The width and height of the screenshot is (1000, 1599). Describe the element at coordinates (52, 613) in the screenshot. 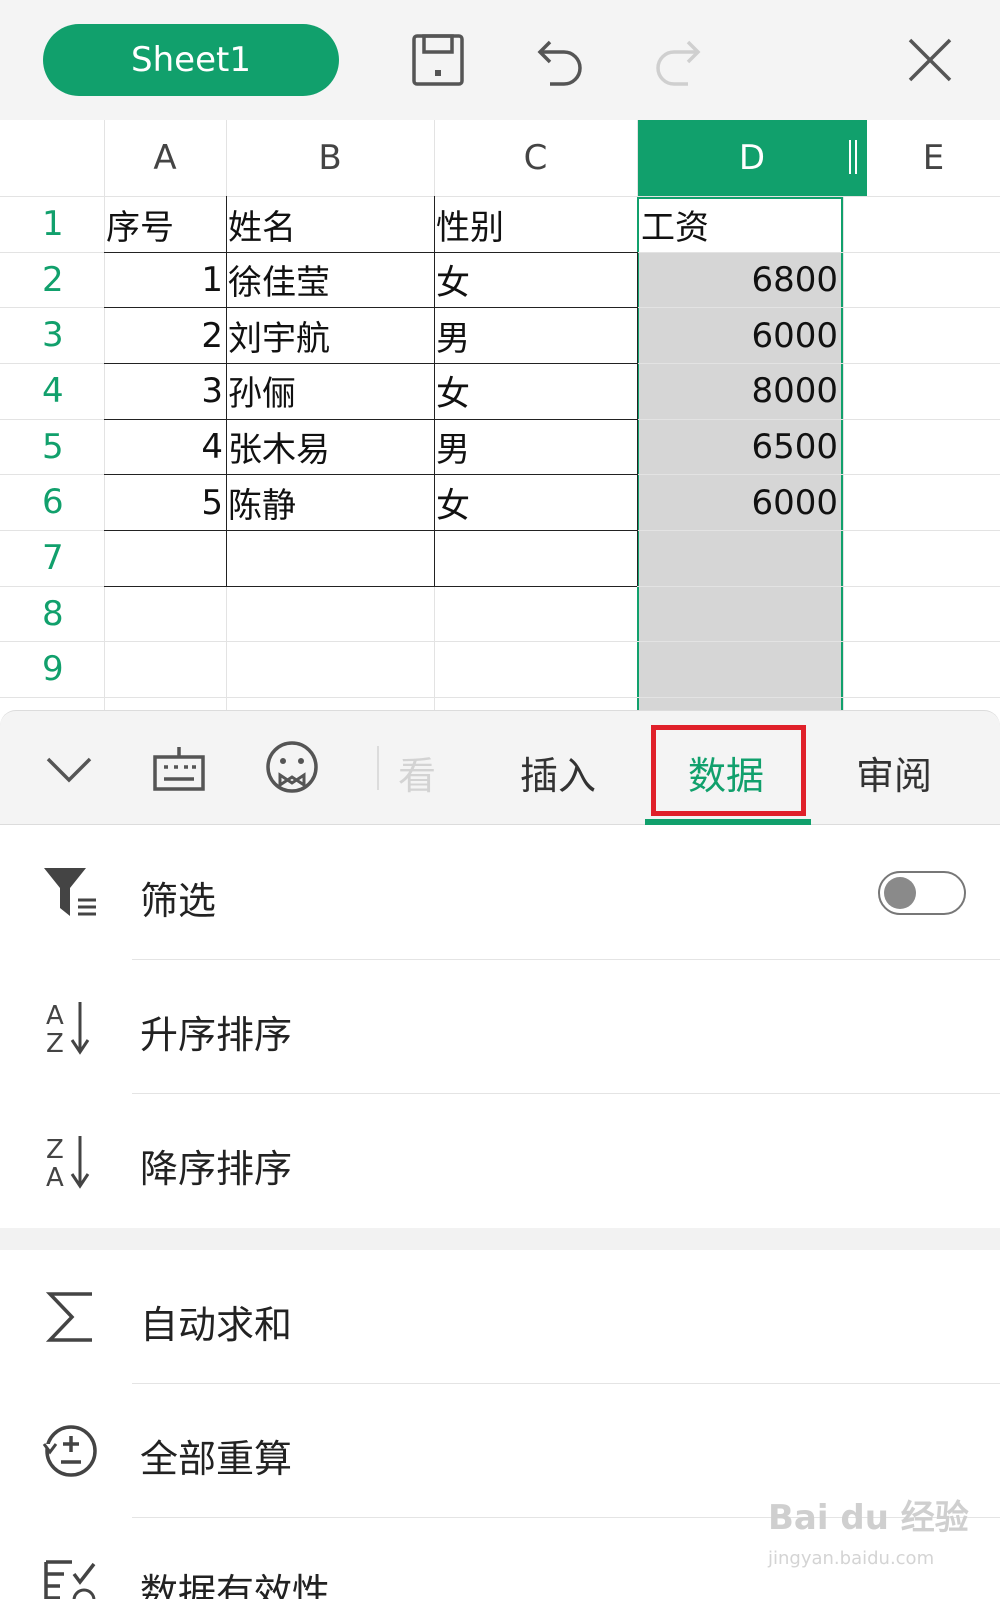

I see `row-header-8: 8` at that location.